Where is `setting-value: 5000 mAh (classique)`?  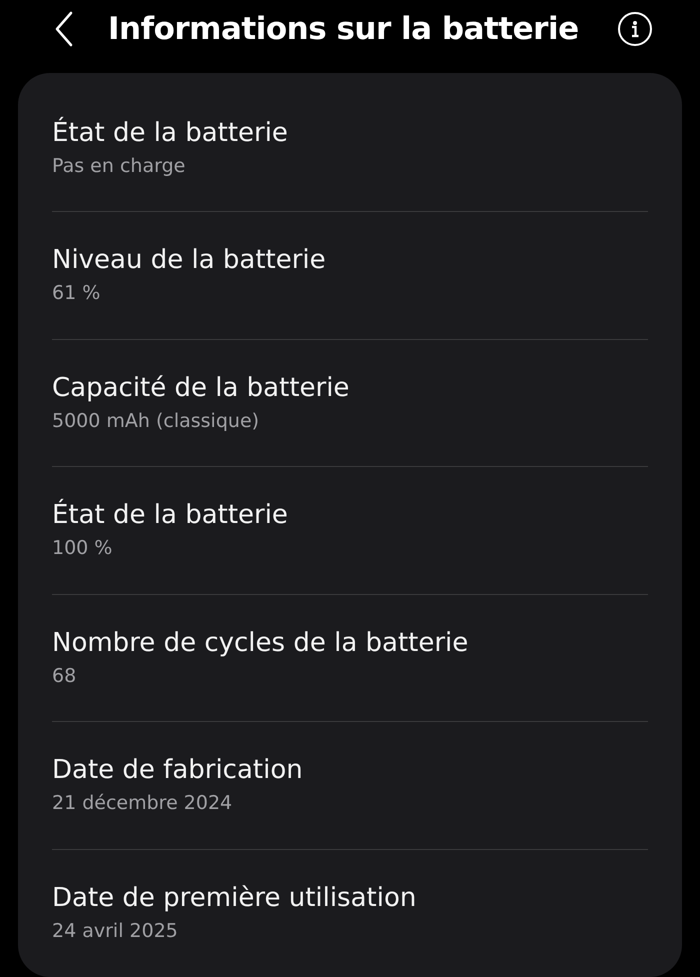 setting-value: 5000 mAh (classique) is located at coordinates (156, 421).